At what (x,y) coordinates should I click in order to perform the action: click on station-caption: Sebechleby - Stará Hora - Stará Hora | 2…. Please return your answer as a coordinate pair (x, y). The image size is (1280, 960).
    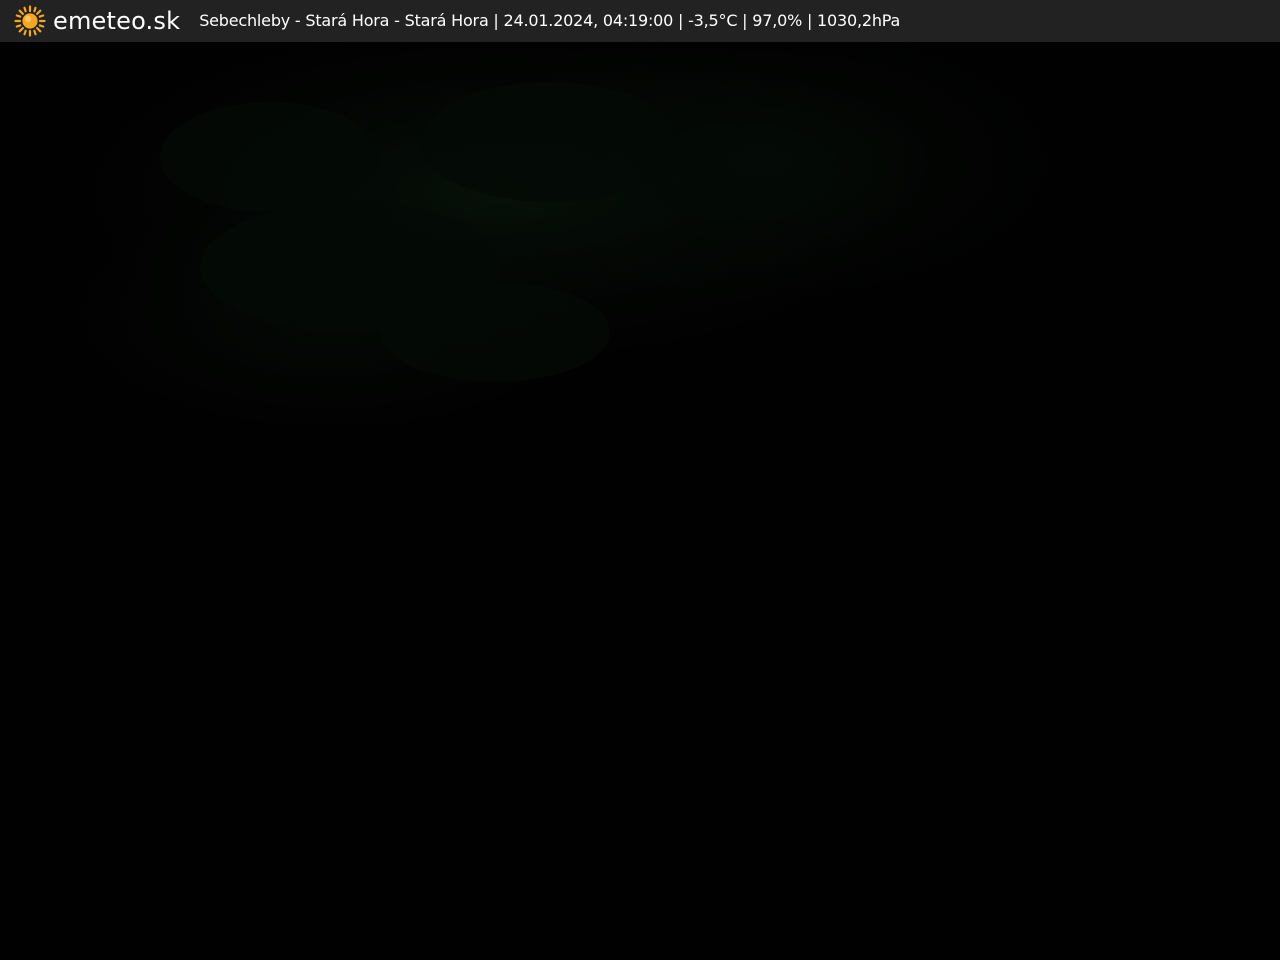
    Looking at the image, I should click on (550, 20).